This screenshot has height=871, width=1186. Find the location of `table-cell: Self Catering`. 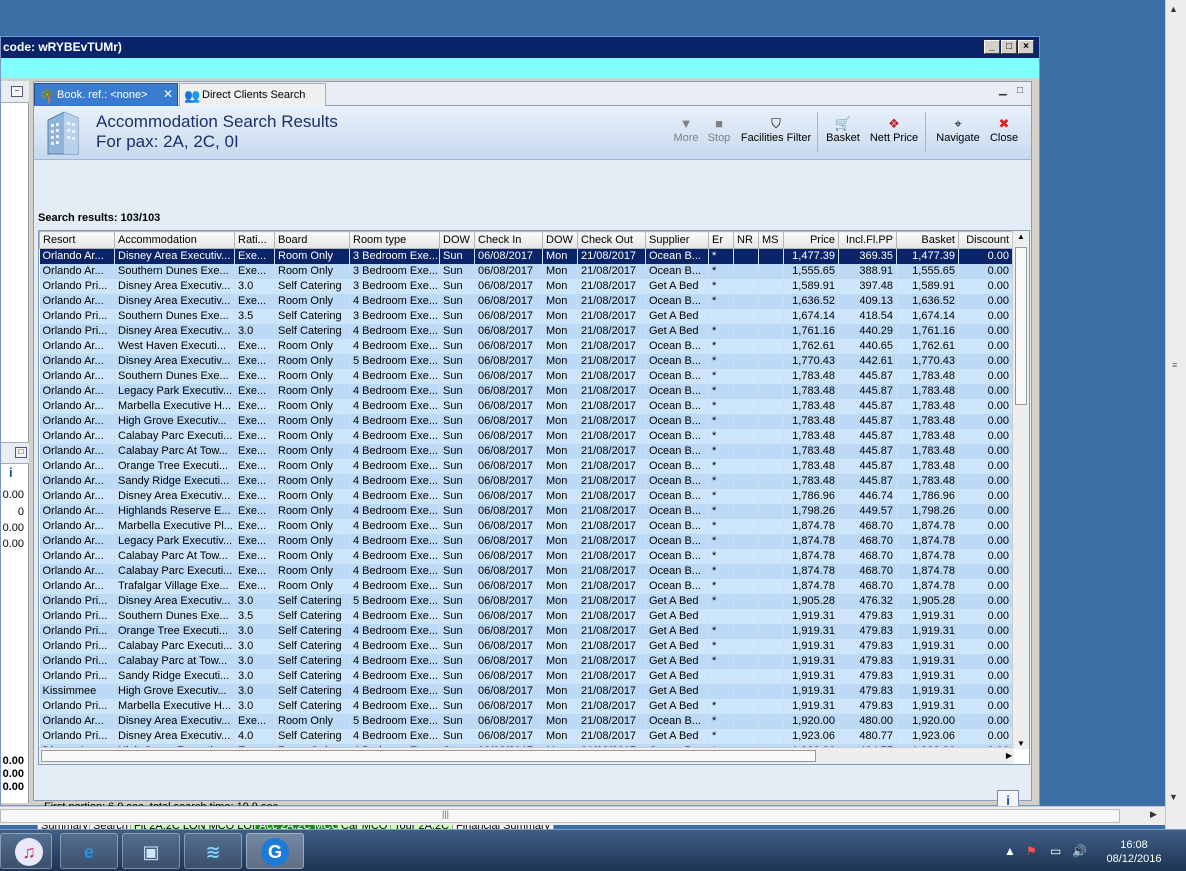

table-cell: Self Catering is located at coordinates (312, 706).